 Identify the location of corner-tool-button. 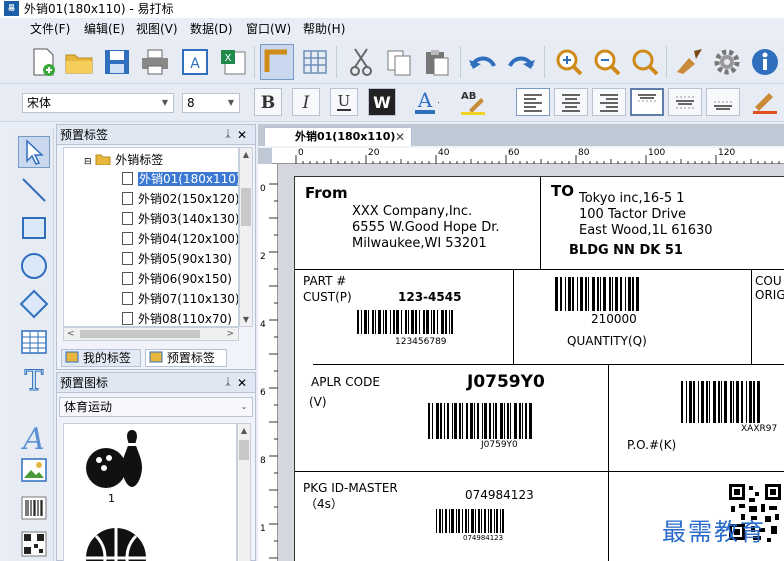
(277, 62).